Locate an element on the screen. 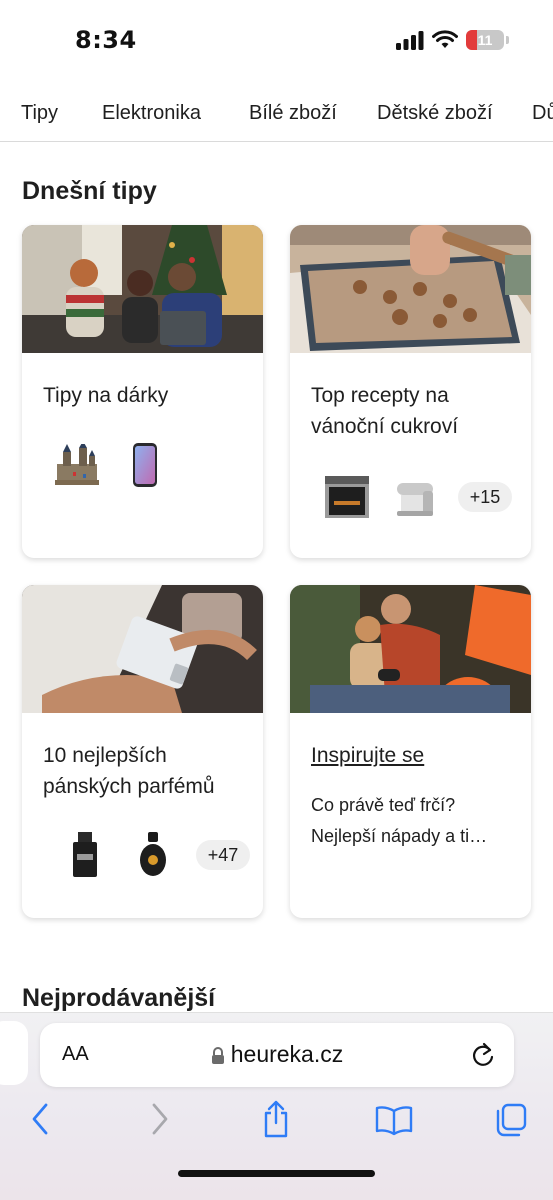  card-photo-family is located at coordinates (142, 289).